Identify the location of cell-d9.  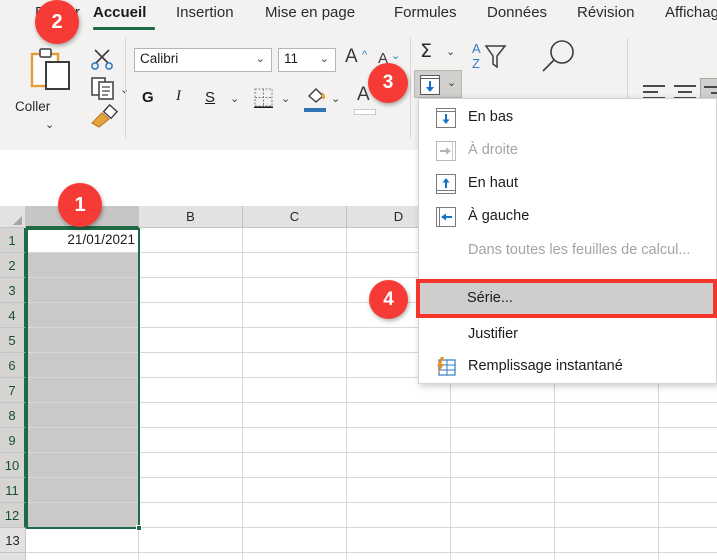
(399, 440).